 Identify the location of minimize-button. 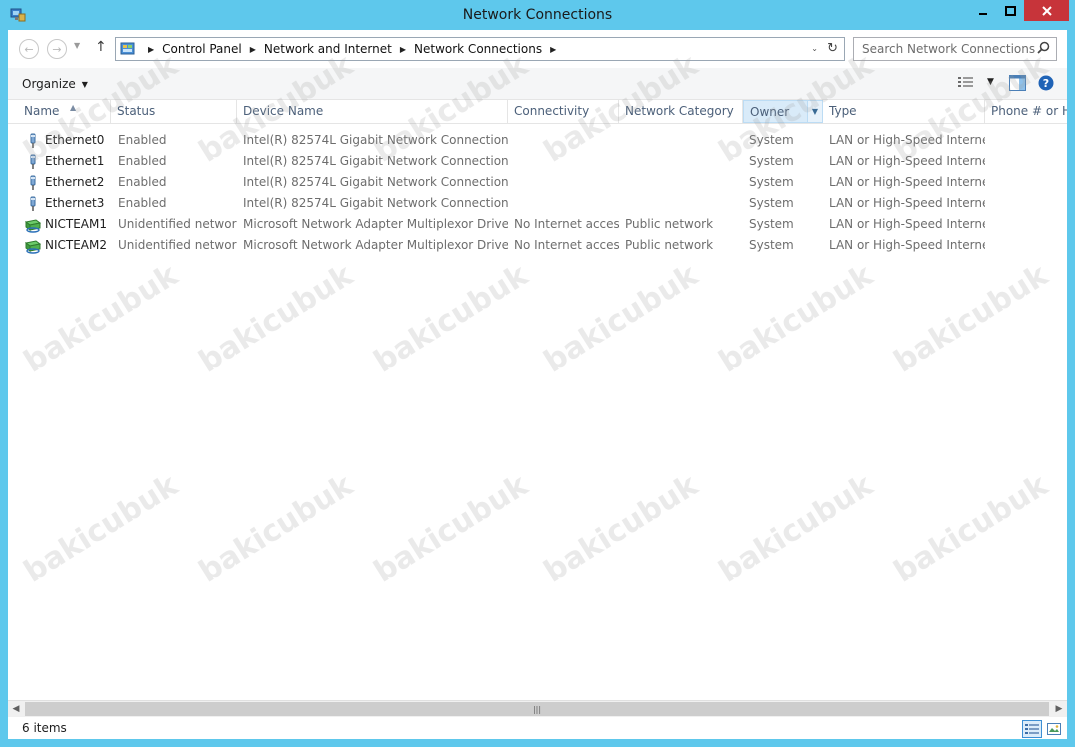
(983, 10).